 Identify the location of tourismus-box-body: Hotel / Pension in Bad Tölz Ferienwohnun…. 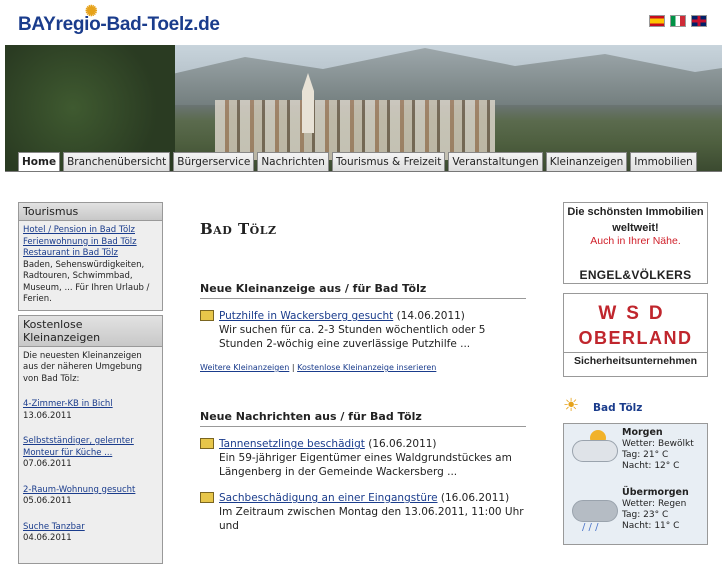
(90, 265).